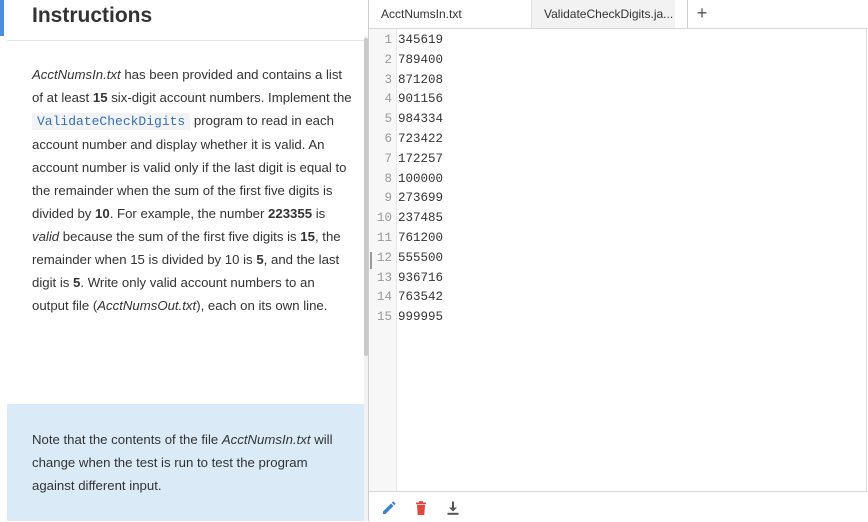 The image size is (868, 522). I want to click on line-text: 723422, so click(420, 139).